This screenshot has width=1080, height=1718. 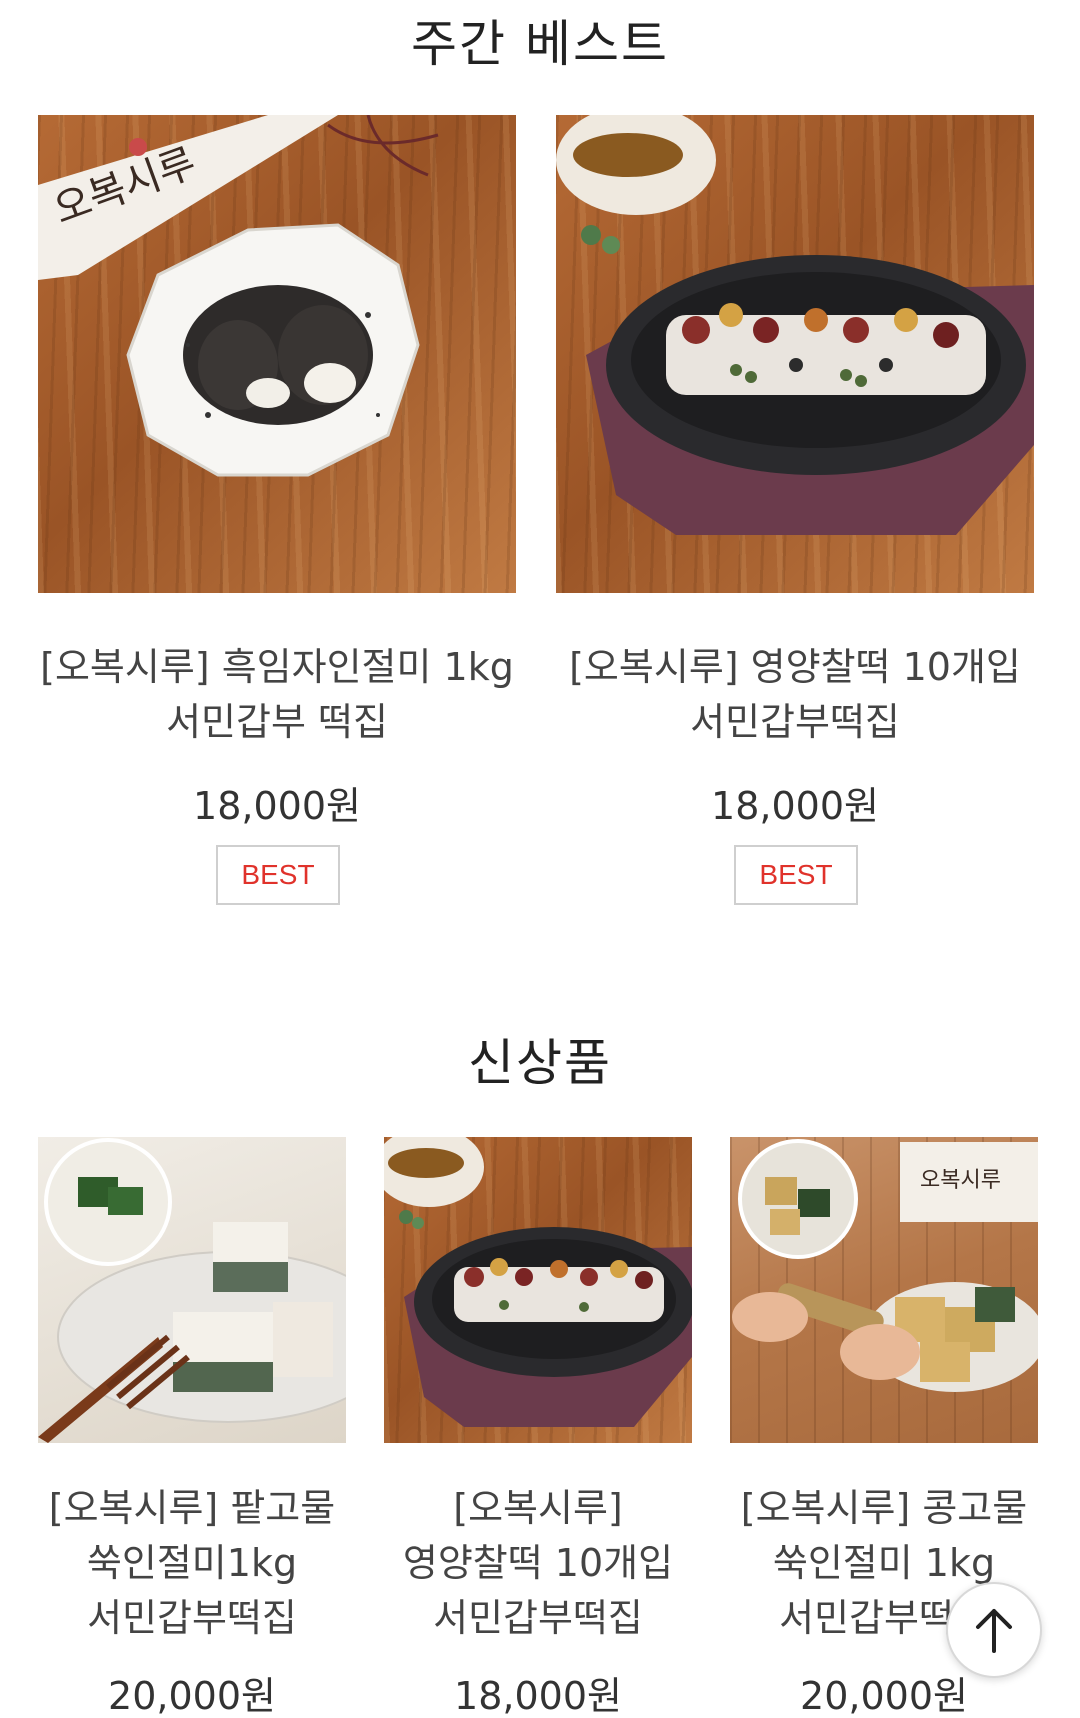 I want to click on product-card: [오복시루] 팥고물 쑥인절미1kg 서민갑부떡집 20,000원, so click(x=192, y=1427).